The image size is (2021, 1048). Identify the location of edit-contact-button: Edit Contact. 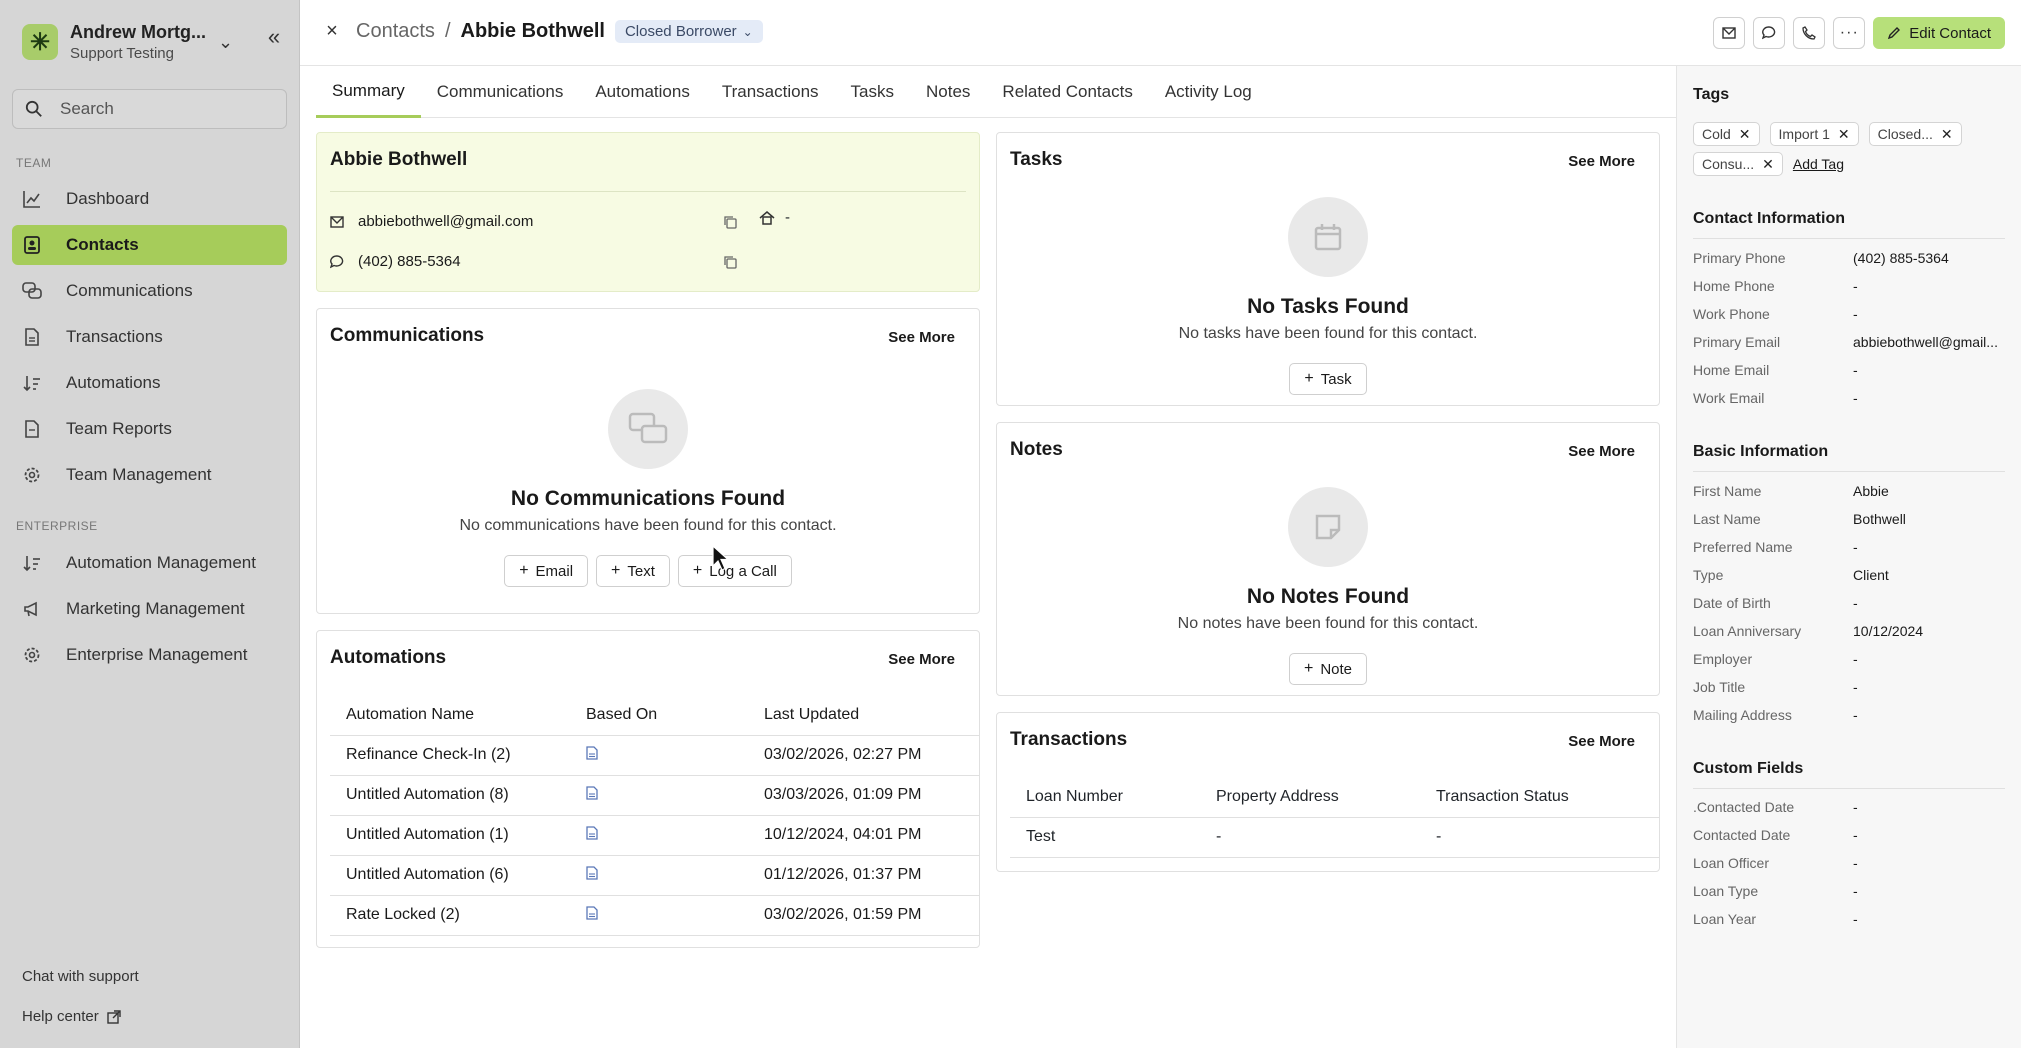
(1939, 33).